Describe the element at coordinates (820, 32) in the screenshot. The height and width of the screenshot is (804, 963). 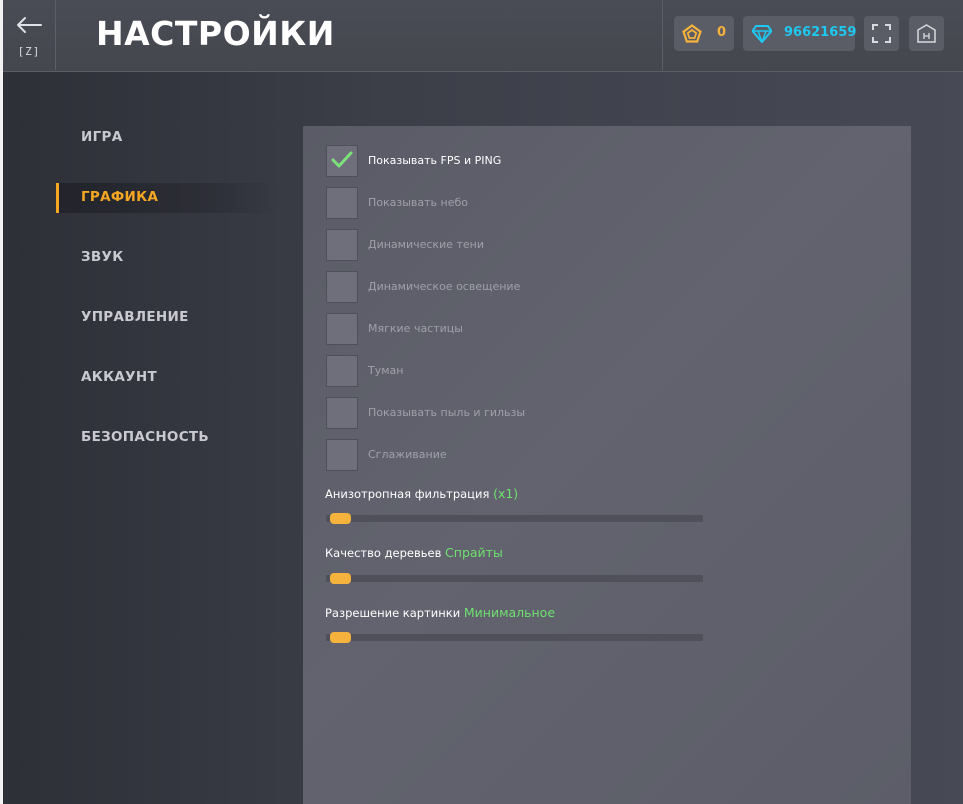
I see `gems-value: 96621659` at that location.